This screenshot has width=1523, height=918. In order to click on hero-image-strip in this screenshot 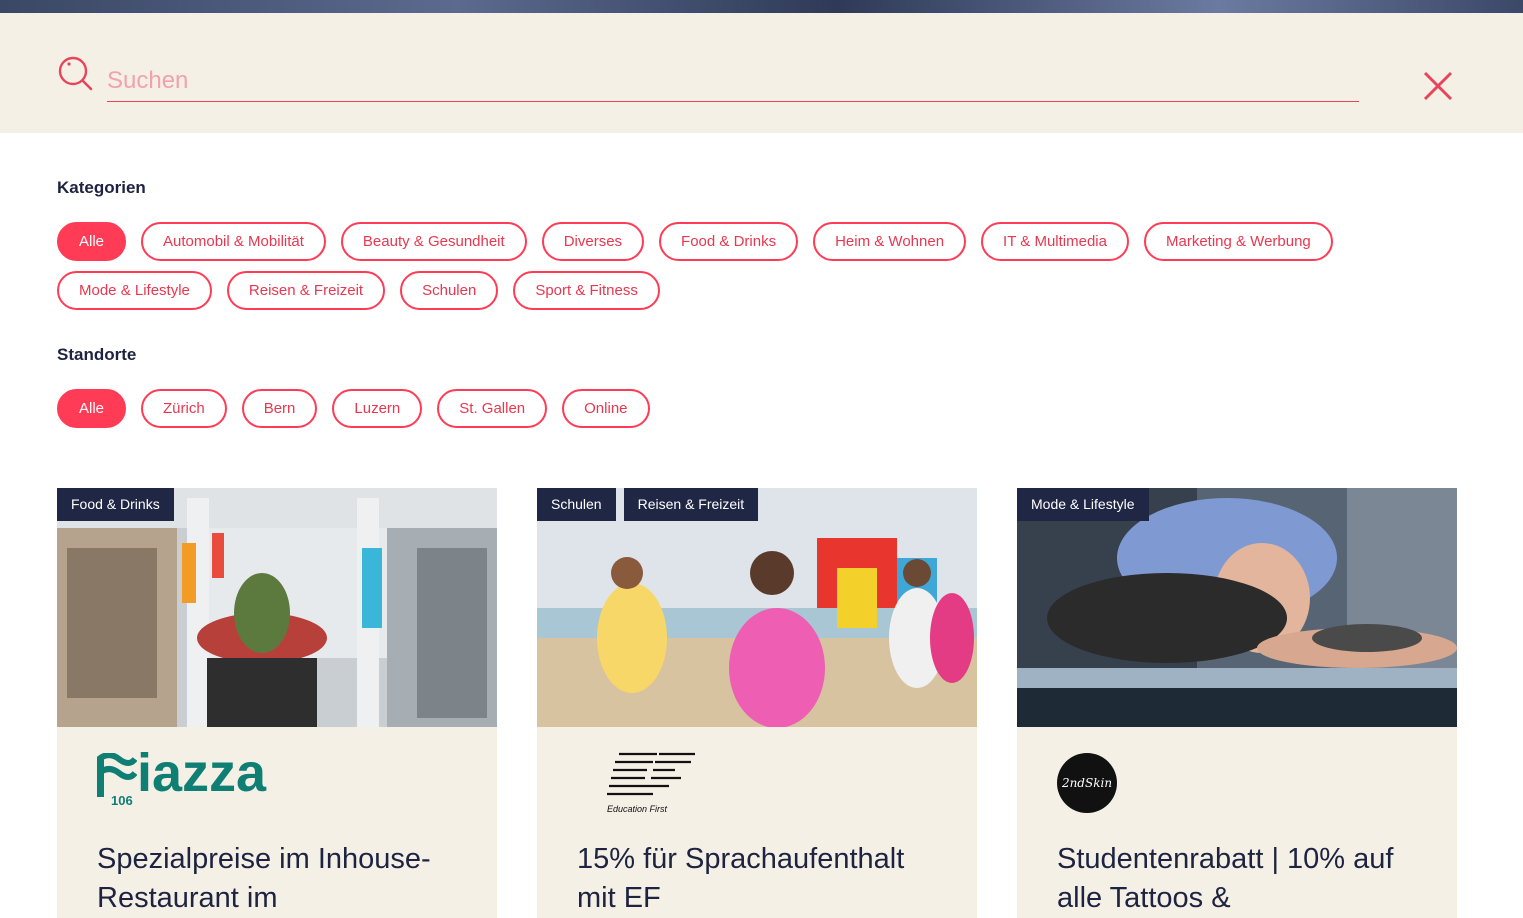, I will do `click(761, 6)`.